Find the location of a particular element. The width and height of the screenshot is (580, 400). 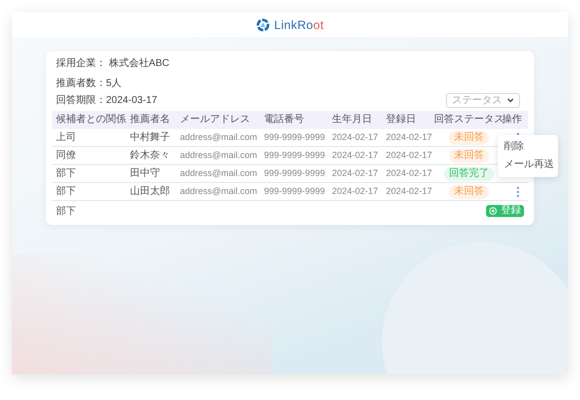

table-cell: 鈴木奈々 is located at coordinates (150, 155).